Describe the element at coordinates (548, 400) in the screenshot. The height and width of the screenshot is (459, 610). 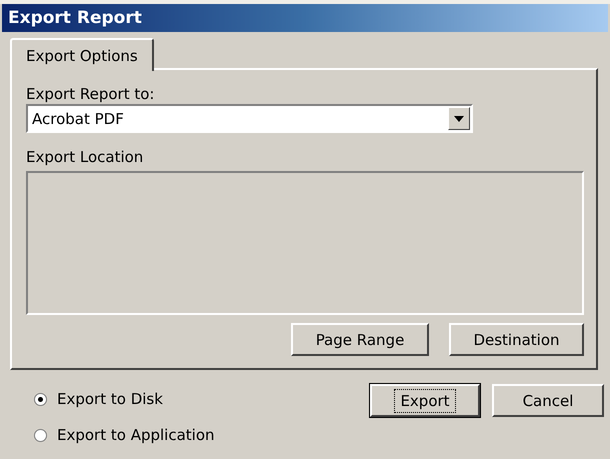
I see `dialog-button: Cancel` at that location.